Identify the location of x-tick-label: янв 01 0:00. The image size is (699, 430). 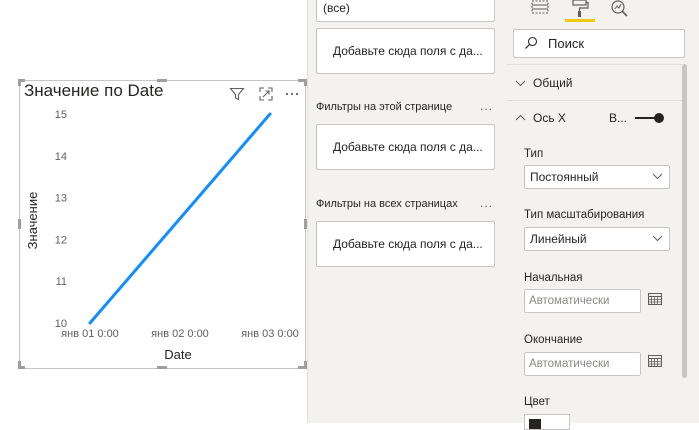
(90, 334).